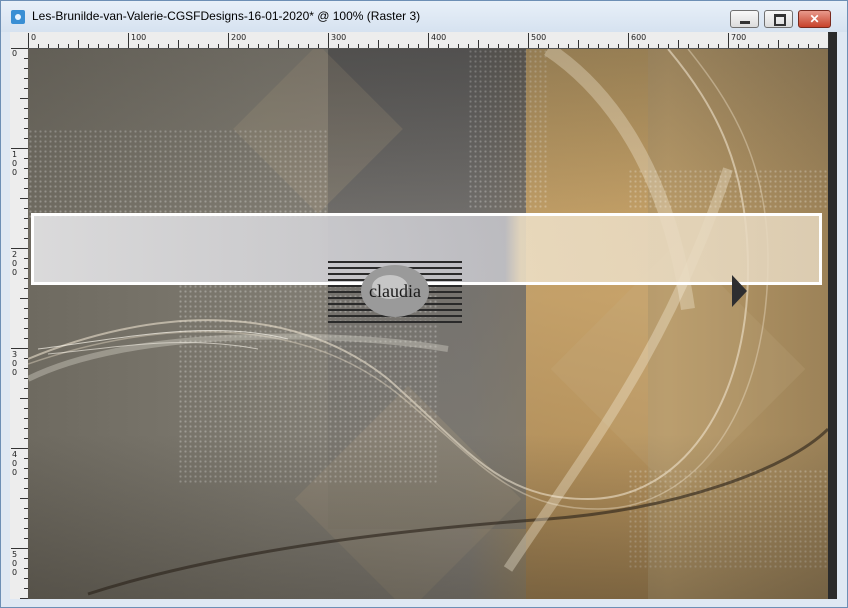 Image resolution: width=848 pixels, height=608 pixels. Describe the element at coordinates (744, 19) in the screenshot. I see `minimize-button` at that location.